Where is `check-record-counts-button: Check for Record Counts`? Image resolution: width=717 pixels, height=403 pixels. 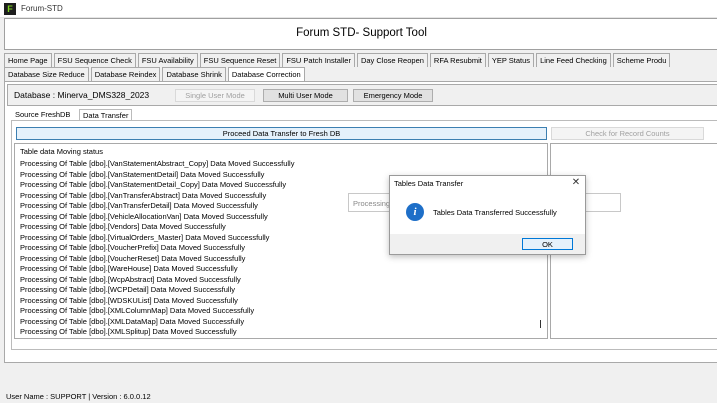
check-record-counts-button: Check for Record Counts is located at coordinates (627, 133).